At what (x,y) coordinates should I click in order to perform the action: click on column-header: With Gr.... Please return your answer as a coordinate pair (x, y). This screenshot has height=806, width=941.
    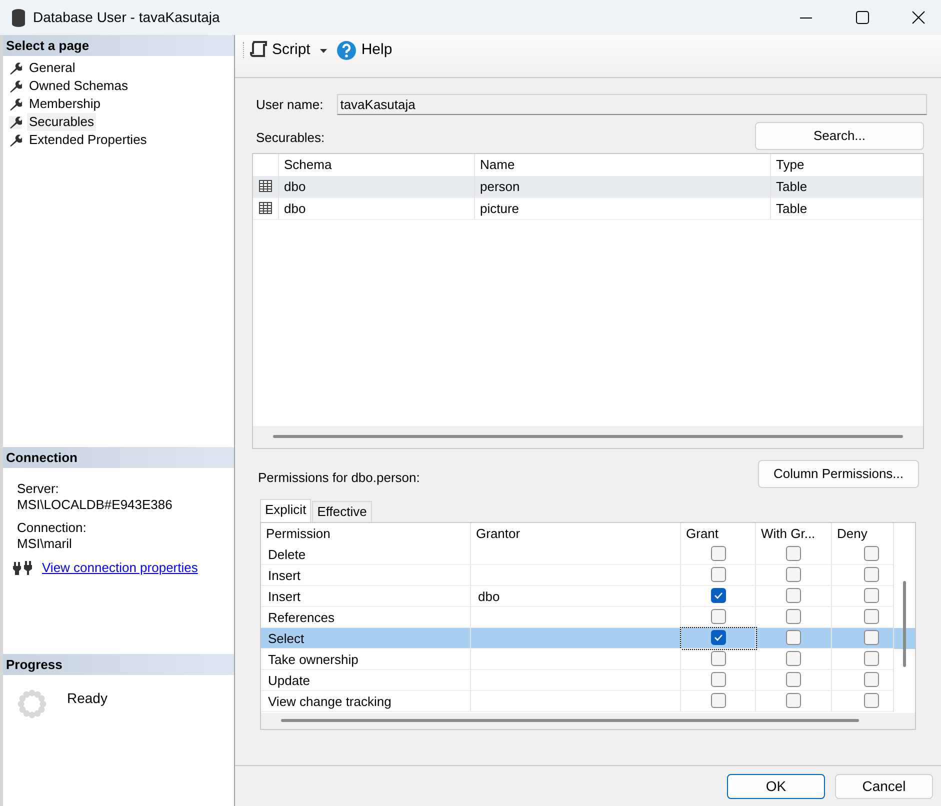
    Looking at the image, I should click on (794, 533).